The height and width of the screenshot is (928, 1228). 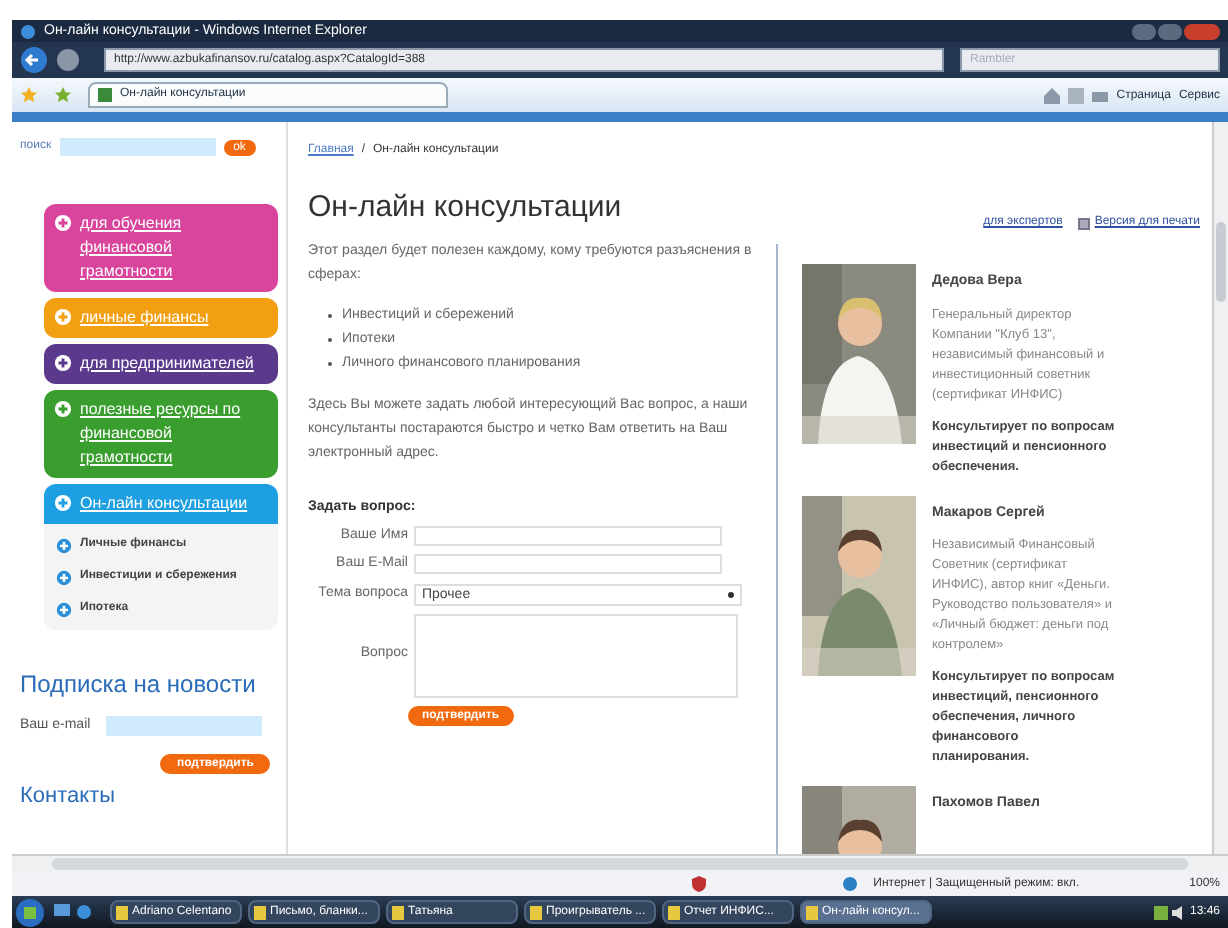 What do you see at coordinates (1100, 95) in the screenshot?
I see `printer-icon` at bounding box center [1100, 95].